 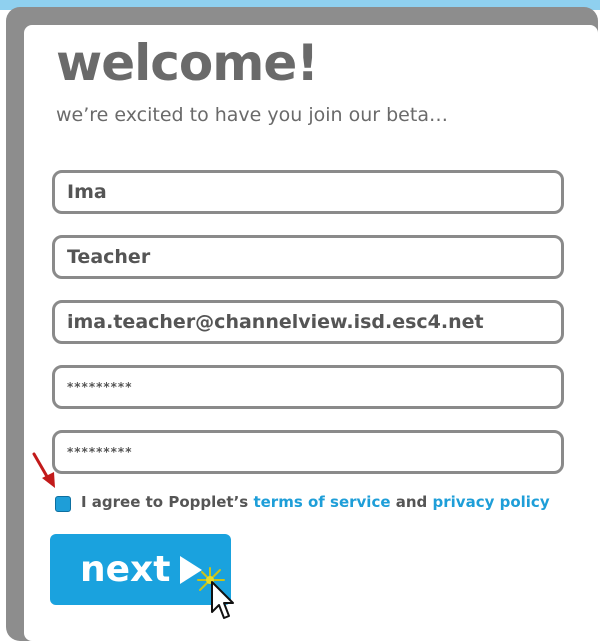 What do you see at coordinates (215, 593) in the screenshot?
I see `cursor-click-icon` at bounding box center [215, 593].